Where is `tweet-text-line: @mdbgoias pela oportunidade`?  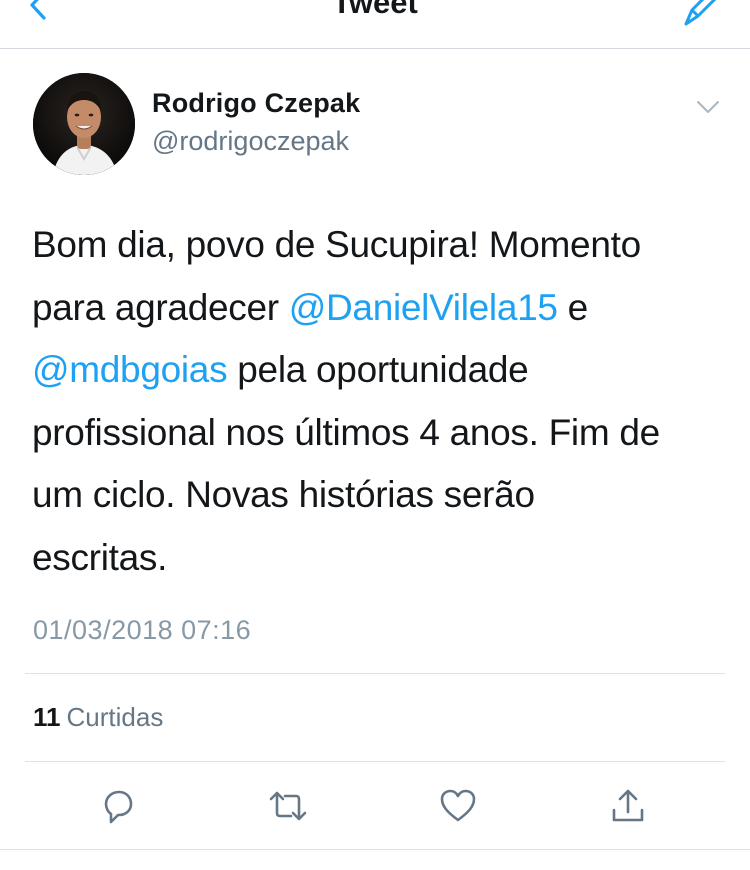
tweet-text-line: @mdbgoias pela oportunidade is located at coordinates (382, 370).